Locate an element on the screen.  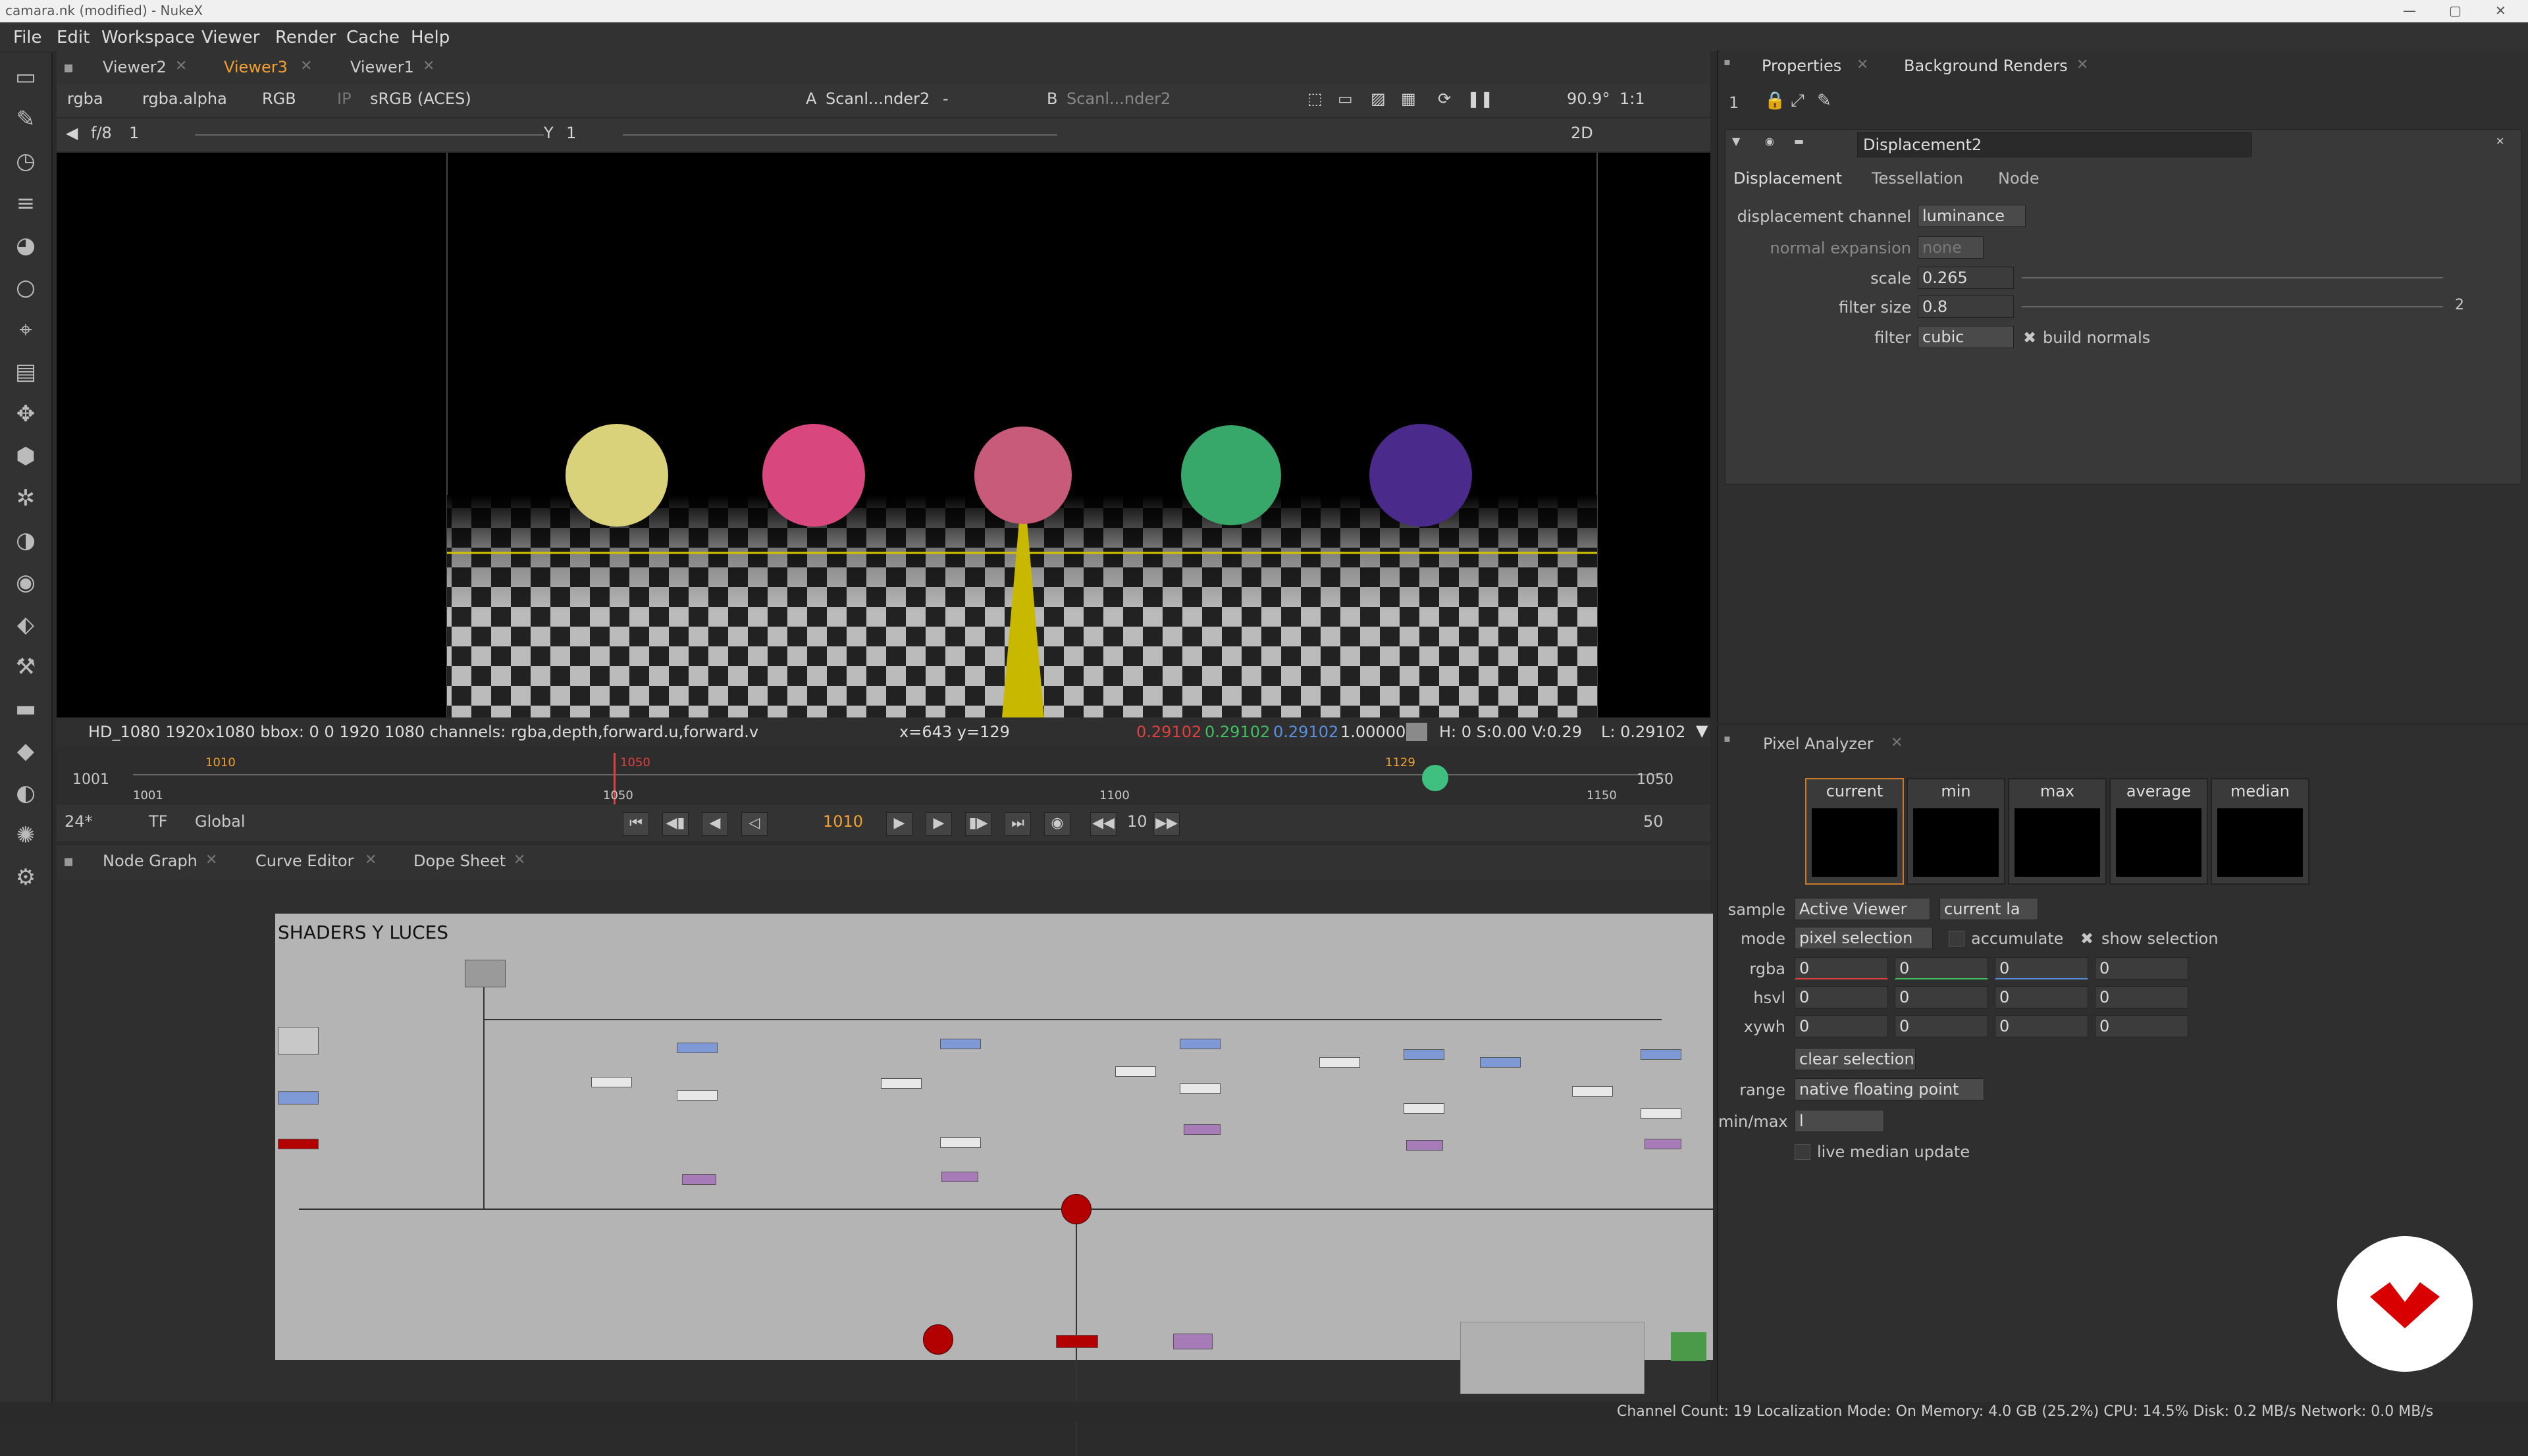
next-keyframe-button: ▮▶ is located at coordinates (978, 824).